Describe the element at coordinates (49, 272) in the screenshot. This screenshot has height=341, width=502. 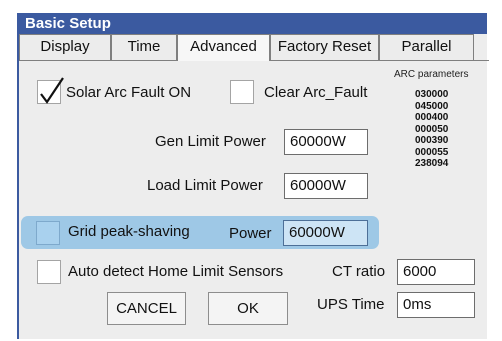
I see `auto-detect-checkbox` at that location.